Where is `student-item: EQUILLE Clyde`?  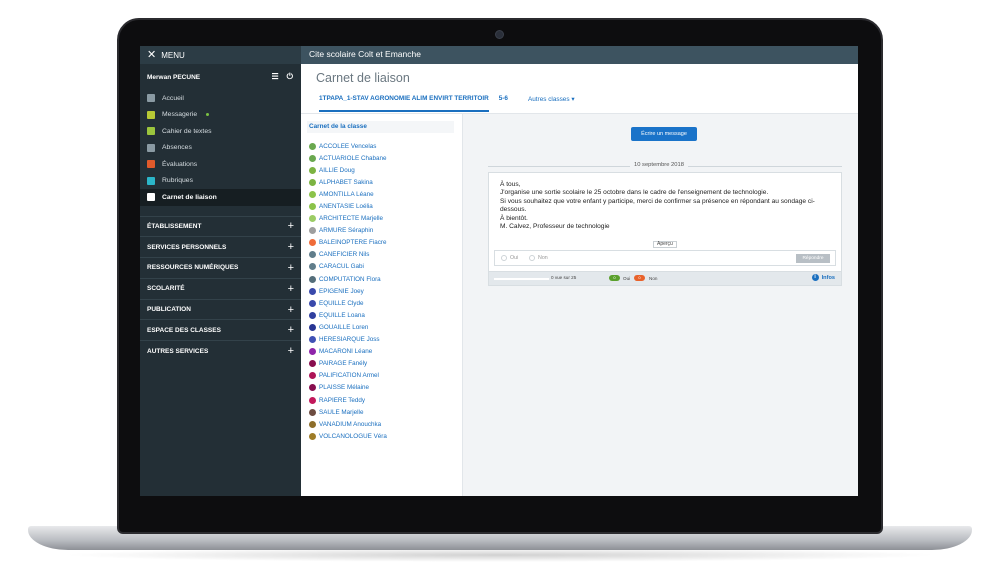
student-item: EQUILLE Clyde is located at coordinates (381, 303).